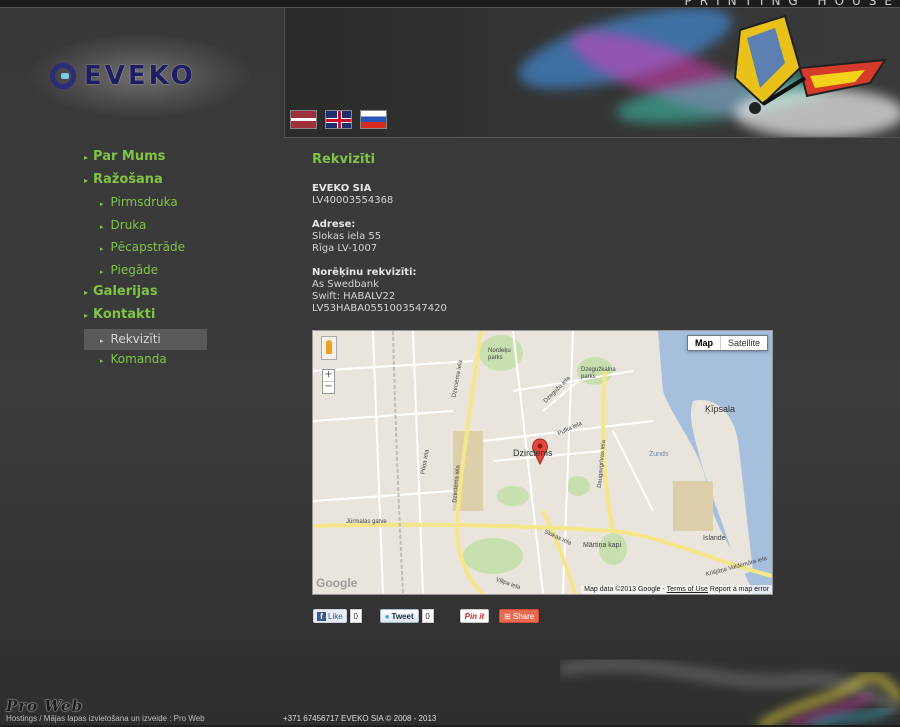 This screenshot has width=900, height=727. I want to click on like-label: Like, so click(335, 616).